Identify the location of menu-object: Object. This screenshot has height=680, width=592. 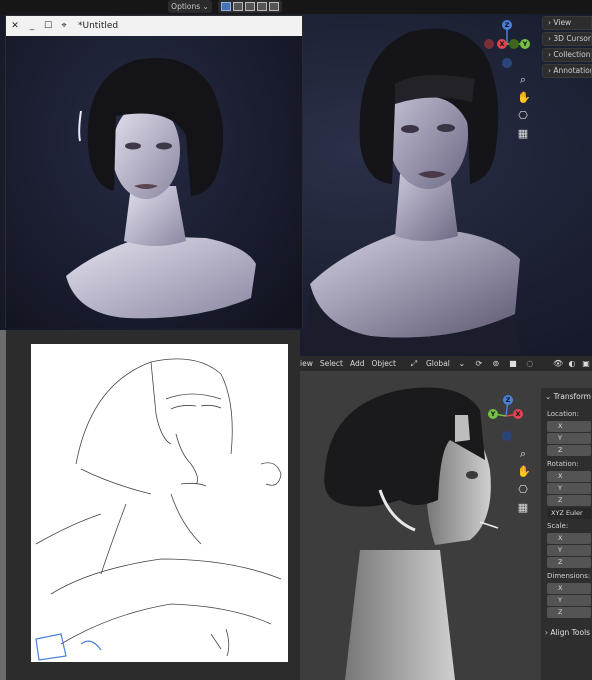
(384, 363).